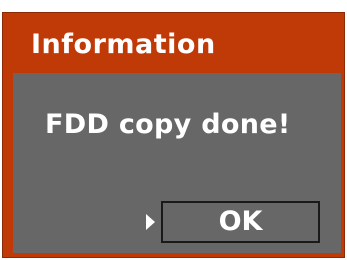 The height and width of the screenshot is (260, 347). What do you see at coordinates (168, 124) in the screenshot?
I see `dialog-message: FDD copy done!` at bounding box center [168, 124].